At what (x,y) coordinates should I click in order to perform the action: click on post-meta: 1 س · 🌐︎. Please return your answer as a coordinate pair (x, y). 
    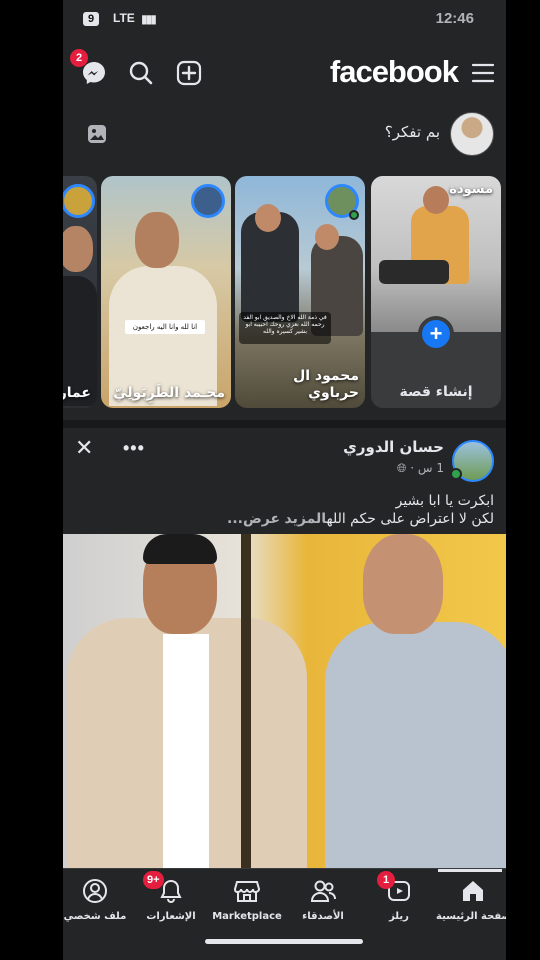
    Looking at the image, I should click on (420, 468).